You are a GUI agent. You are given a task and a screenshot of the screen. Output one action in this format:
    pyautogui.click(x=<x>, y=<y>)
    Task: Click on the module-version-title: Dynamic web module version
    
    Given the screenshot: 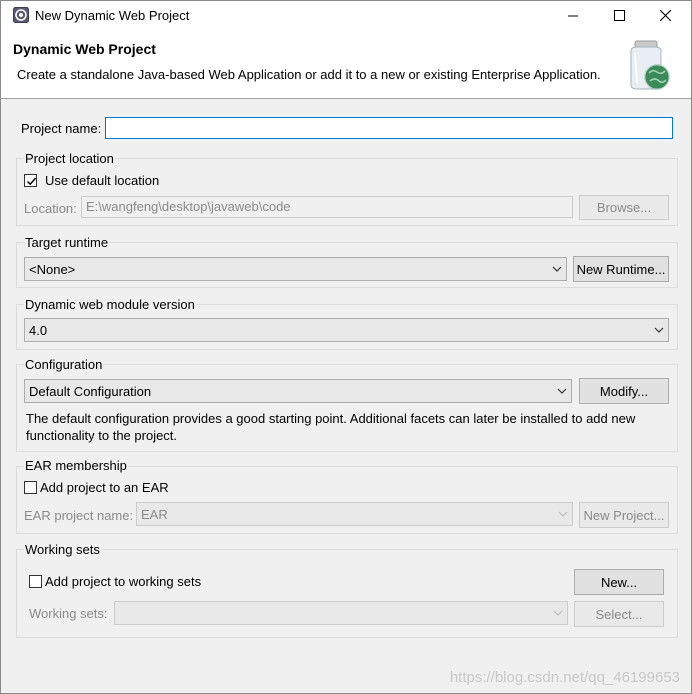 What is the action you would take?
    pyautogui.click(x=110, y=304)
    